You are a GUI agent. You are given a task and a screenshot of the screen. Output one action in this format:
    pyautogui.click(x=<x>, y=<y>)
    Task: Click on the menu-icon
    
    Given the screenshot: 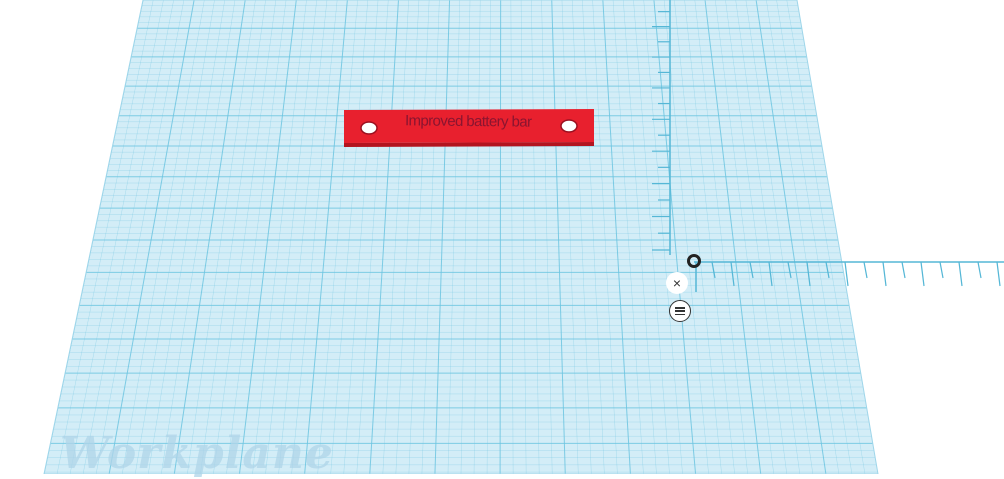 What is the action you would take?
    pyautogui.click(x=680, y=311)
    